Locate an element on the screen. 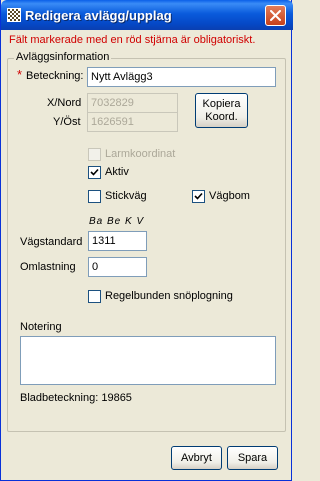 Image resolution: width=320 pixels, height=481 pixels. vagstandard-hint: Ba Be K V is located at coordinates (117, 221).